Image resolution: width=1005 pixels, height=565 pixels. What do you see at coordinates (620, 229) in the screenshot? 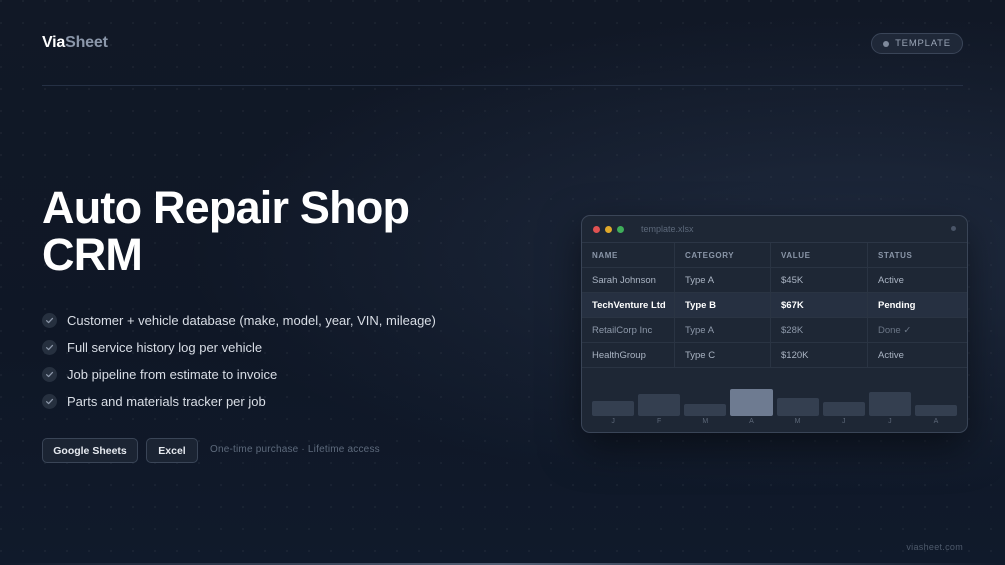
I see `maximize-dot-icon` at bounding box center [620, 229].